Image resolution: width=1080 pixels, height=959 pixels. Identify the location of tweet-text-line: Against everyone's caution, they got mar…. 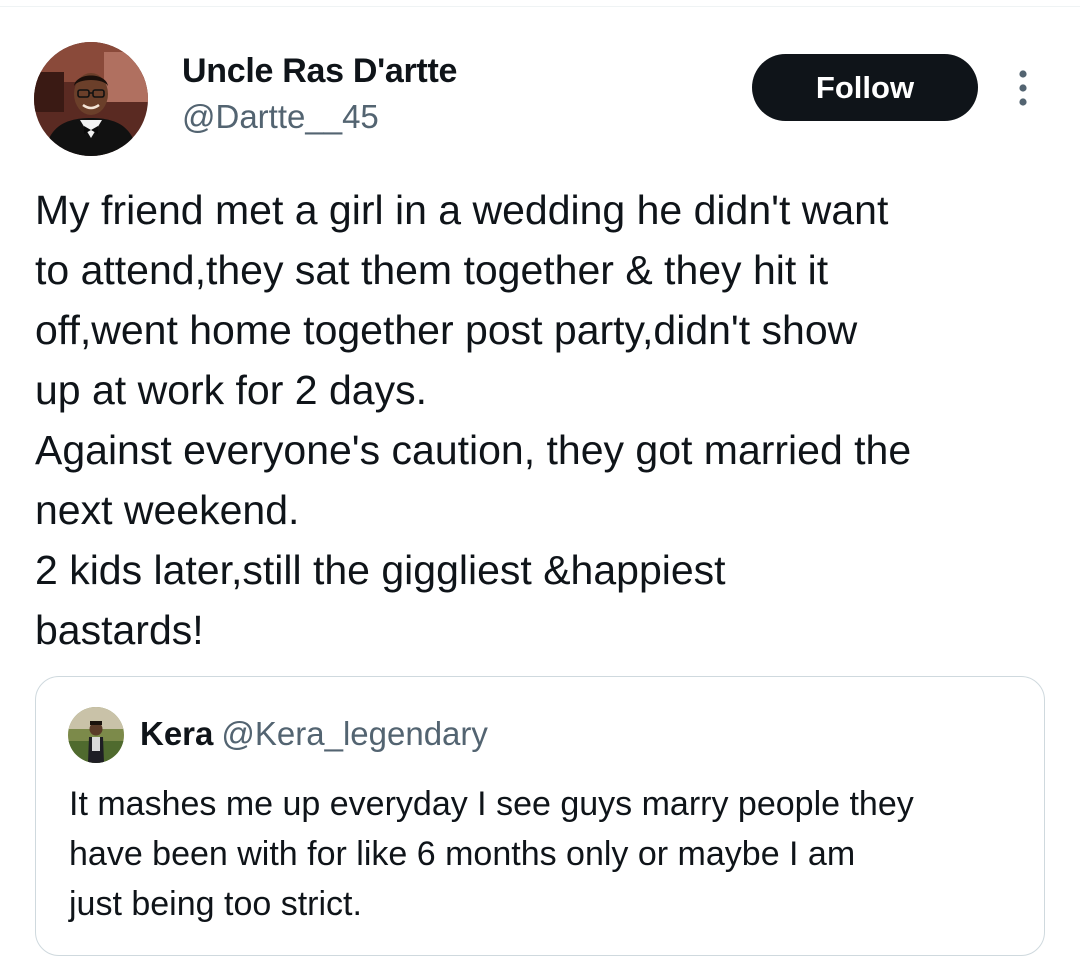
(473, 450).